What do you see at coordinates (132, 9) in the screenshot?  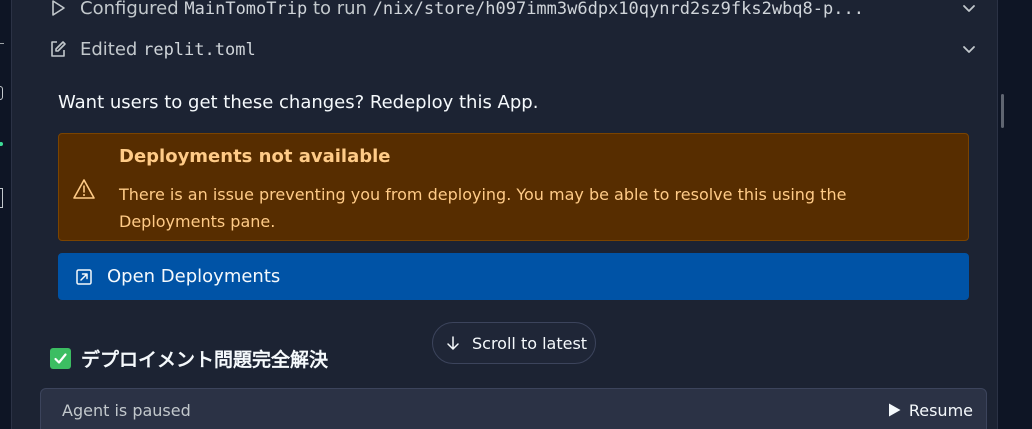 I see `action-prefix: Configured` at bounding box center [132, 9].